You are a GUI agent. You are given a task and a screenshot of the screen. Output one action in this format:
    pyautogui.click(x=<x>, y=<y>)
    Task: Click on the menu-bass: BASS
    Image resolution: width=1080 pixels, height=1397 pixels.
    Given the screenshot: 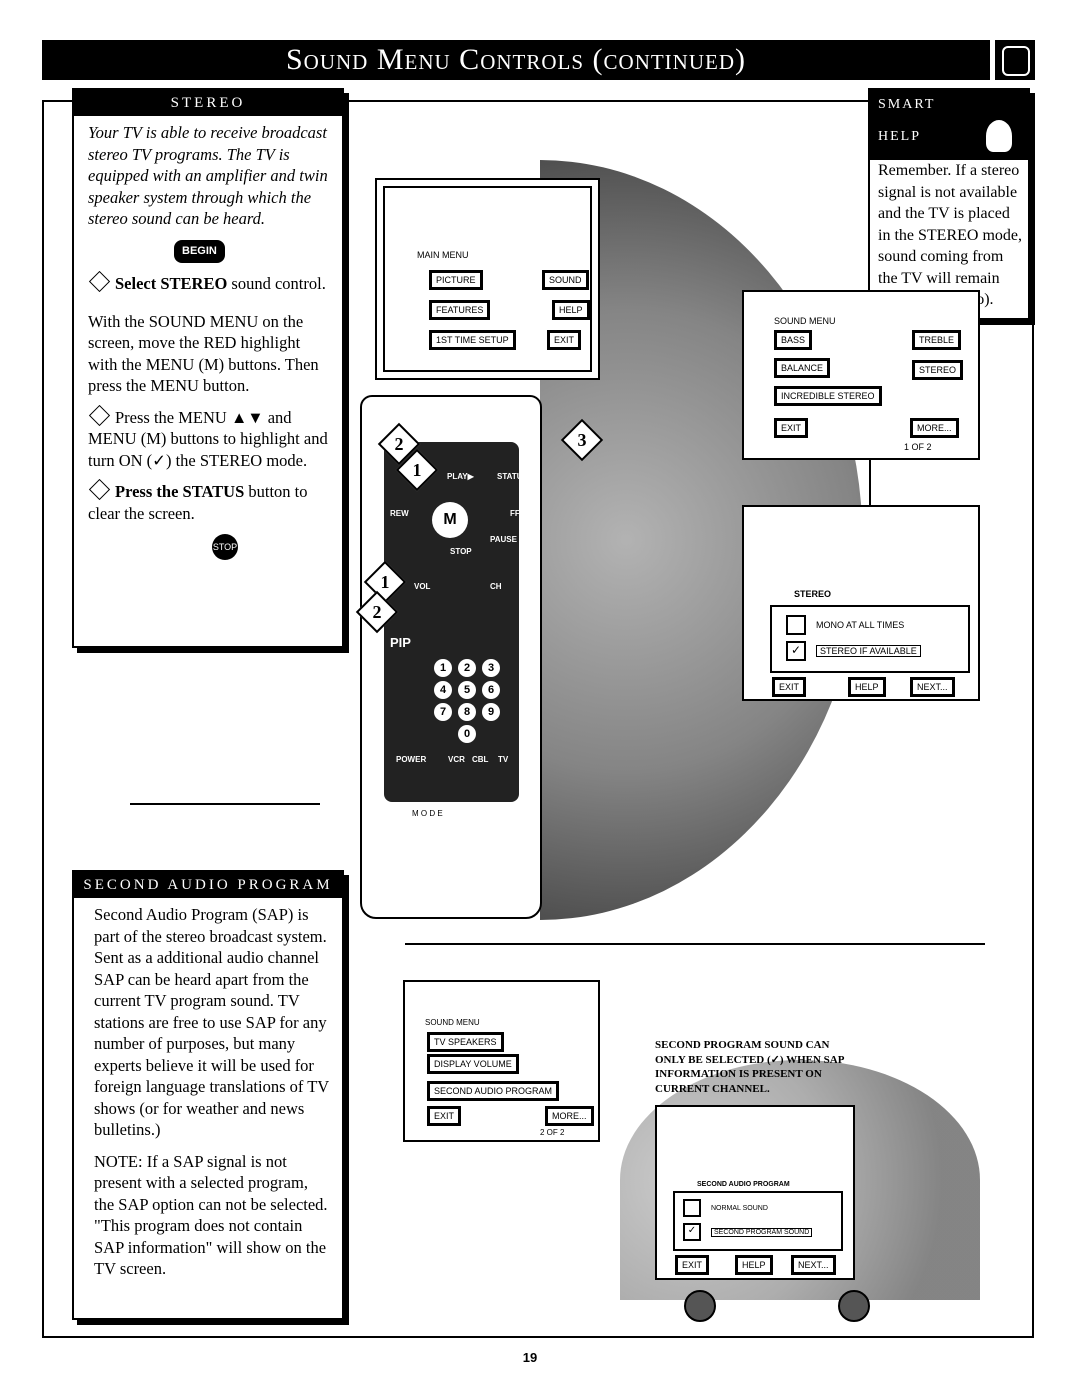 What is the action you would take?
    pyautogui.click(x=793, y=340)
    